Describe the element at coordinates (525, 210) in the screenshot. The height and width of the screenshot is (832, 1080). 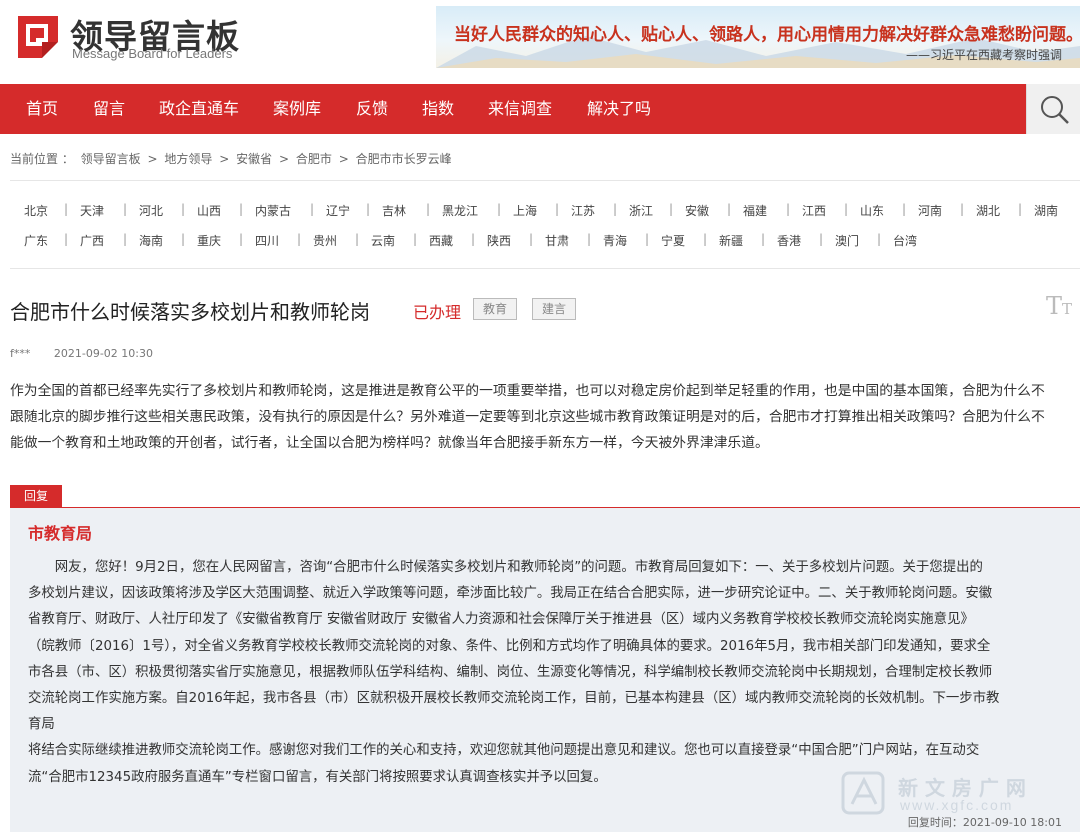
I see `province-link: 上海` at that location.